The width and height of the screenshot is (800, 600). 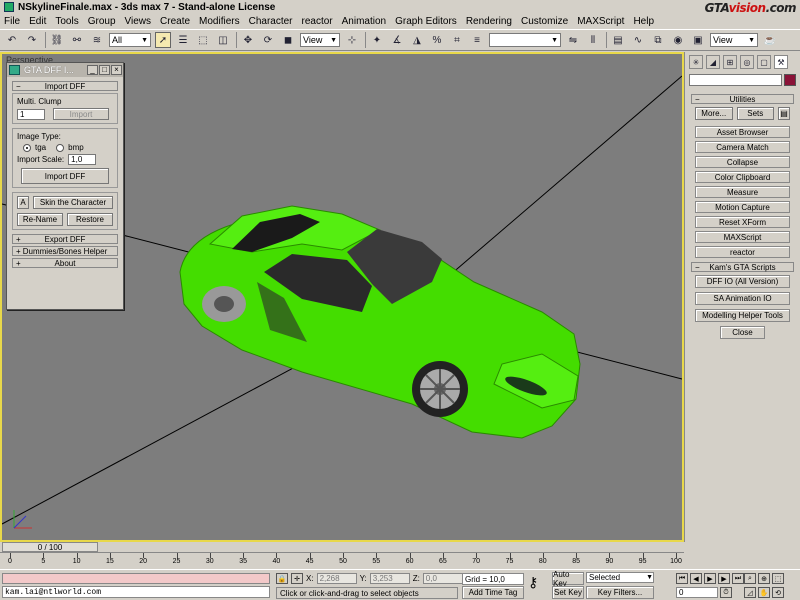 I want to click on absolute-transform-icon: ✛, so click(x=297, y=578).